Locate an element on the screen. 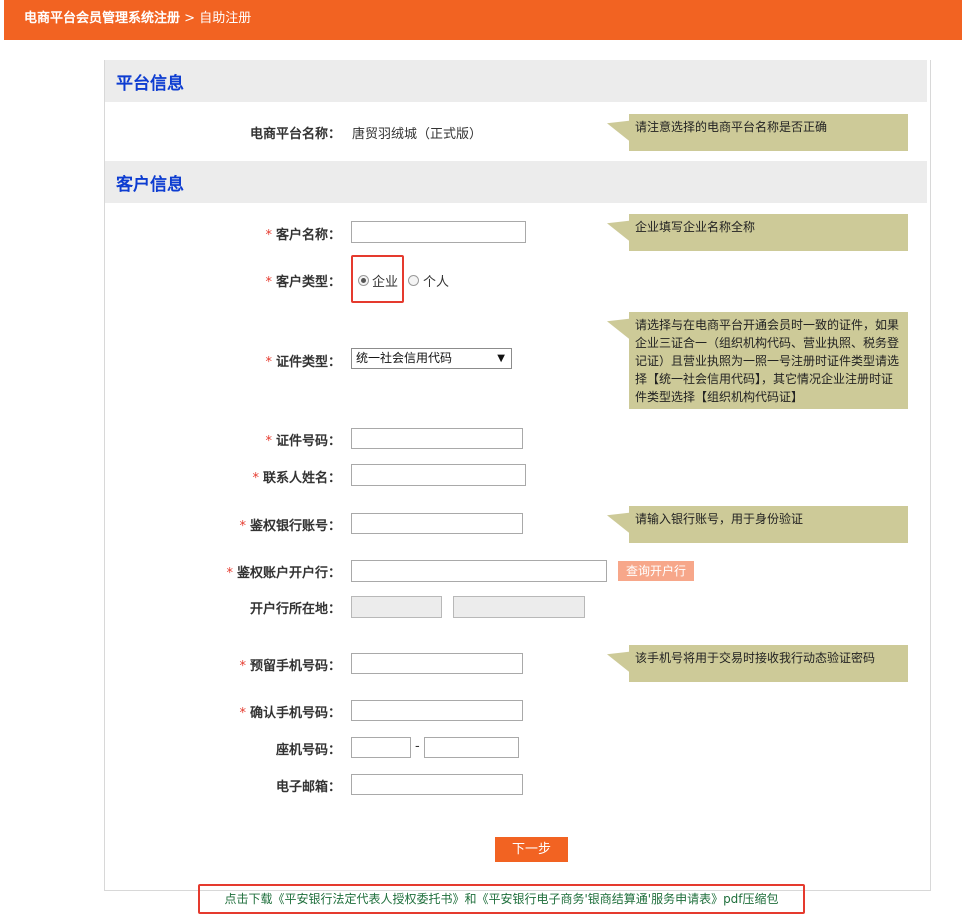 The image size is (962, 918). platform-section-header: 平台信息 is located at coordinates (516, 81).